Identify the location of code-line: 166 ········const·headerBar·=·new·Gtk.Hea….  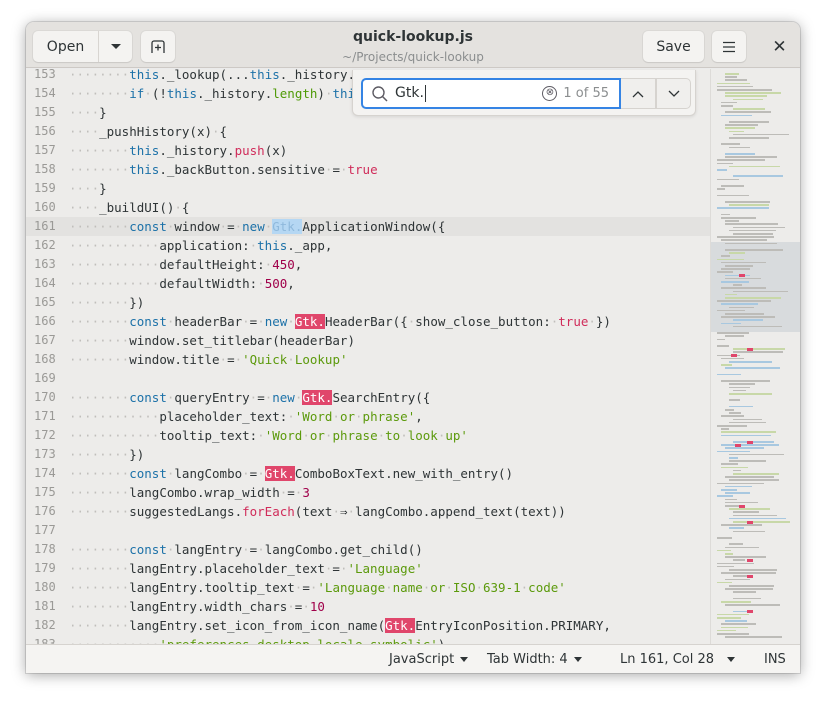
(368, 321).